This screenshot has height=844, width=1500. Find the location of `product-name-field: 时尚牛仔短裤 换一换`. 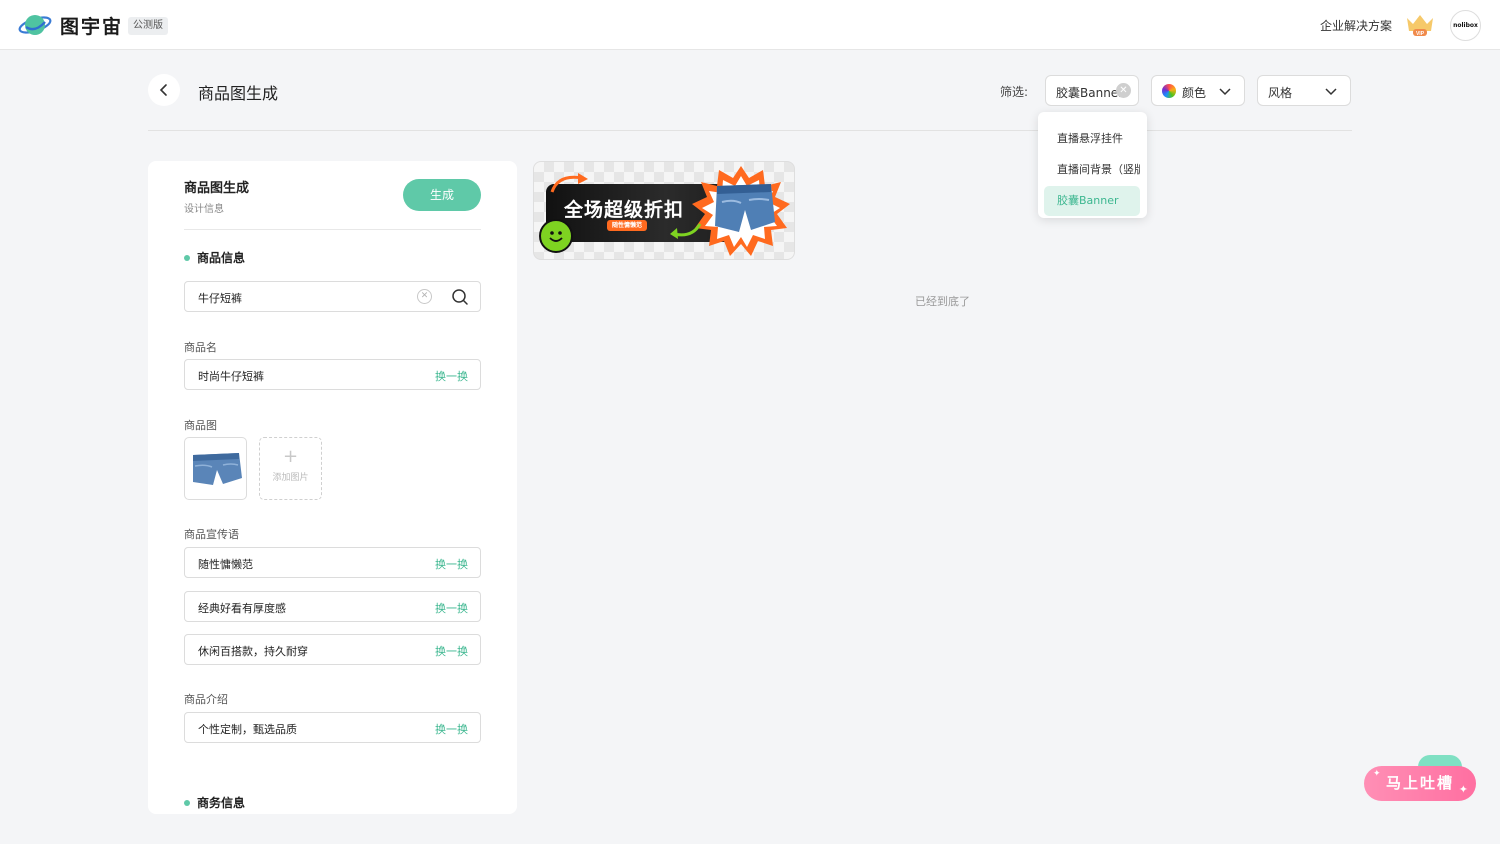

product-name-field: 时尚牛仔短裤 换一换 is located at coordinates (332, 374).